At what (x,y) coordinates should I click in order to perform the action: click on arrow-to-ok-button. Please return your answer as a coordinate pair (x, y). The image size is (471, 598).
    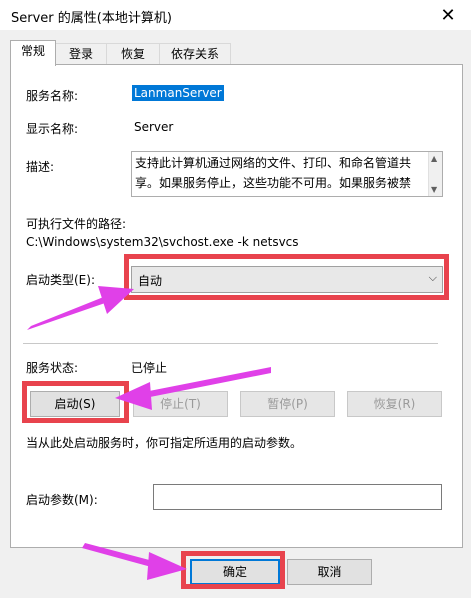
    Looking at the image, I should click on (134, 561).